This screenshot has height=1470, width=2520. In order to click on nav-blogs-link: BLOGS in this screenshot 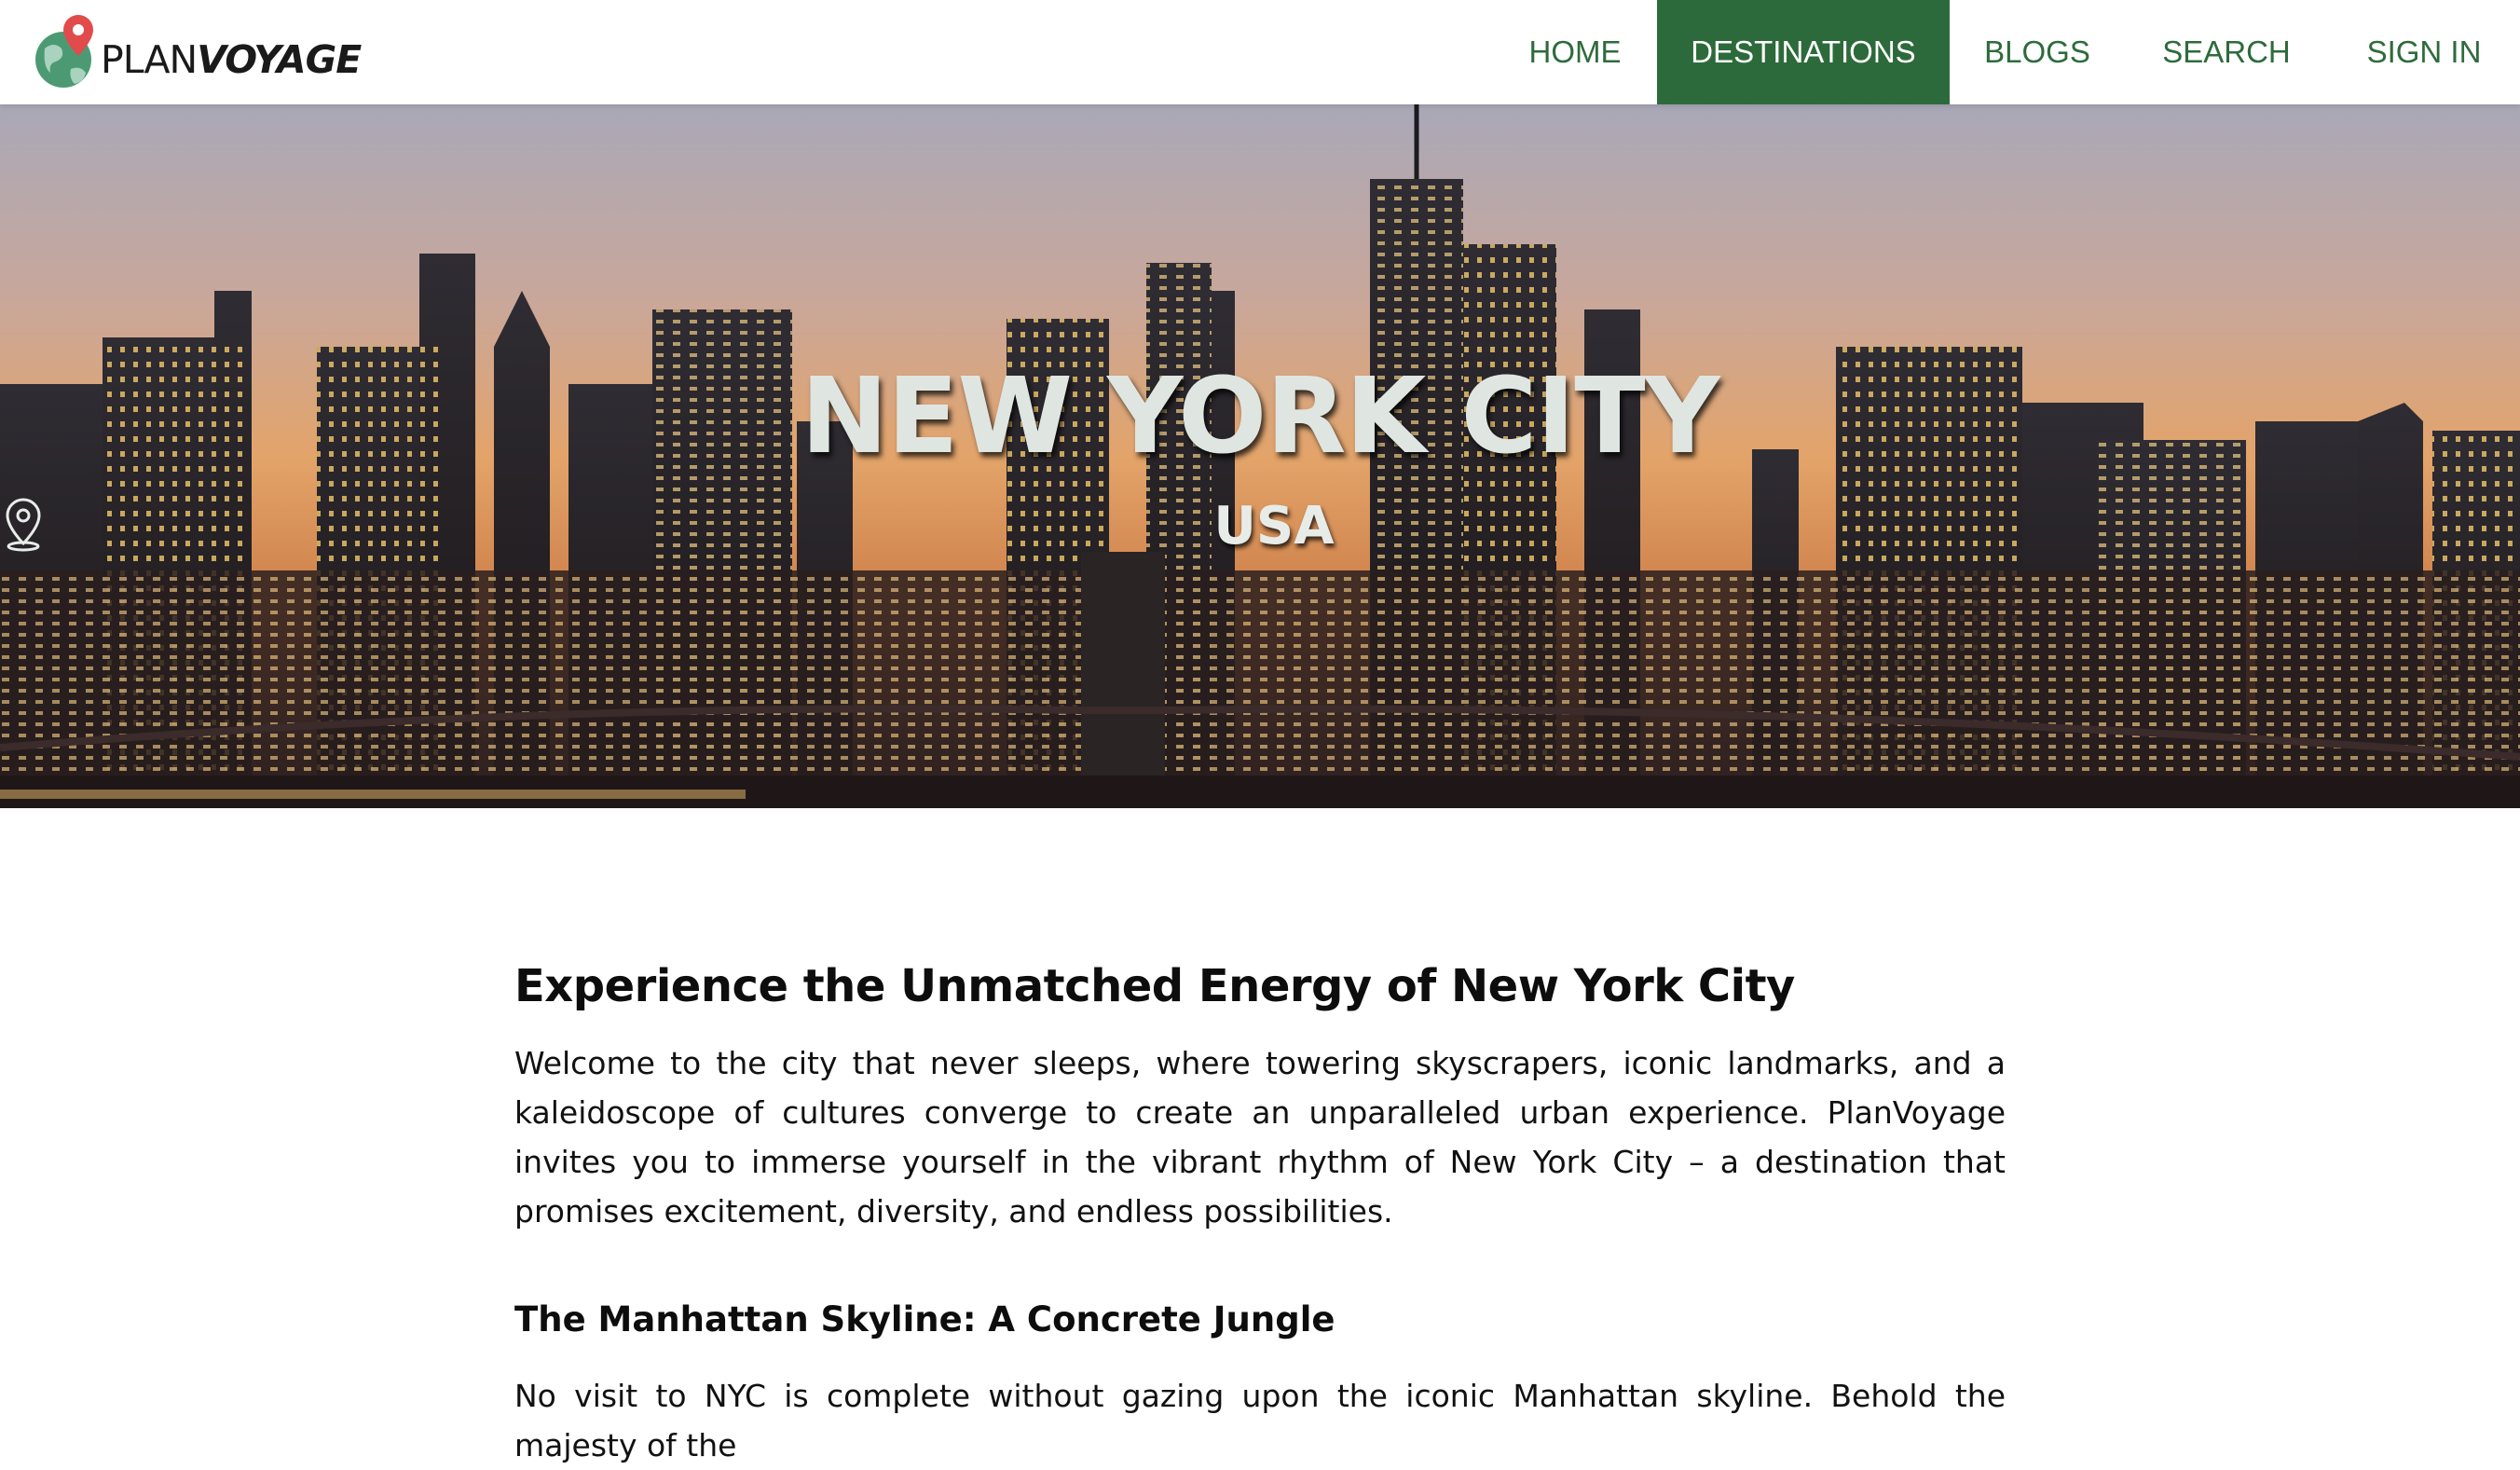, I will do `click(2037, 52)`.